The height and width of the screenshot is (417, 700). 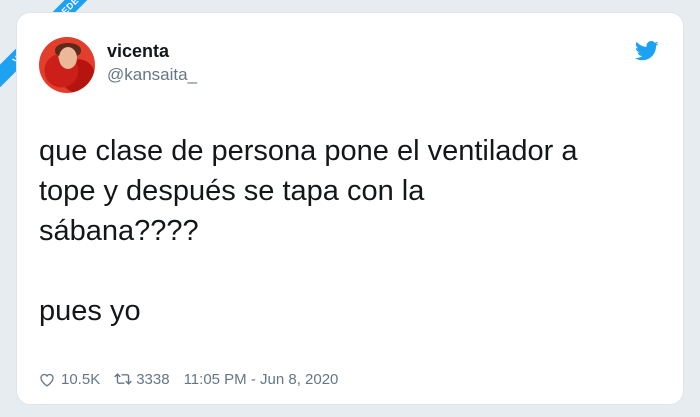 What do you see at coordinates (80, 379) in the screenshot?
I see `likes-count: 10.5K` at bounding box center [80, 379].